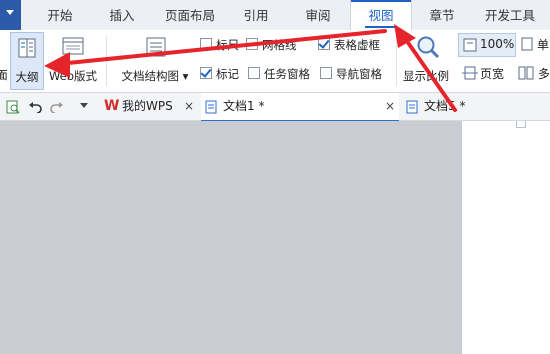 This screenshot has height=354, width=550. I want to click on annotation-arrow-view, so click(428, 72).